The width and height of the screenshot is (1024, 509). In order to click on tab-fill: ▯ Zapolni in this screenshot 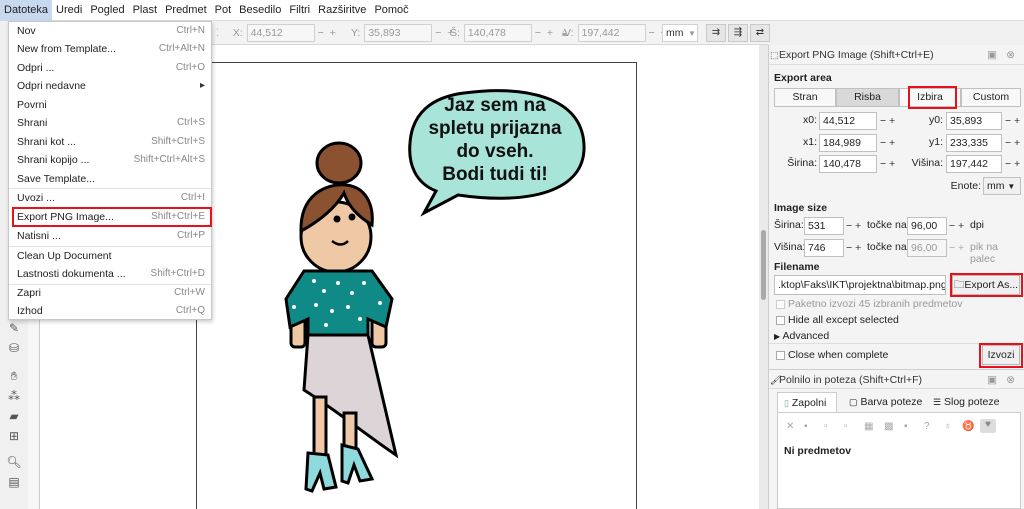, I will do `click(807, 402)`.